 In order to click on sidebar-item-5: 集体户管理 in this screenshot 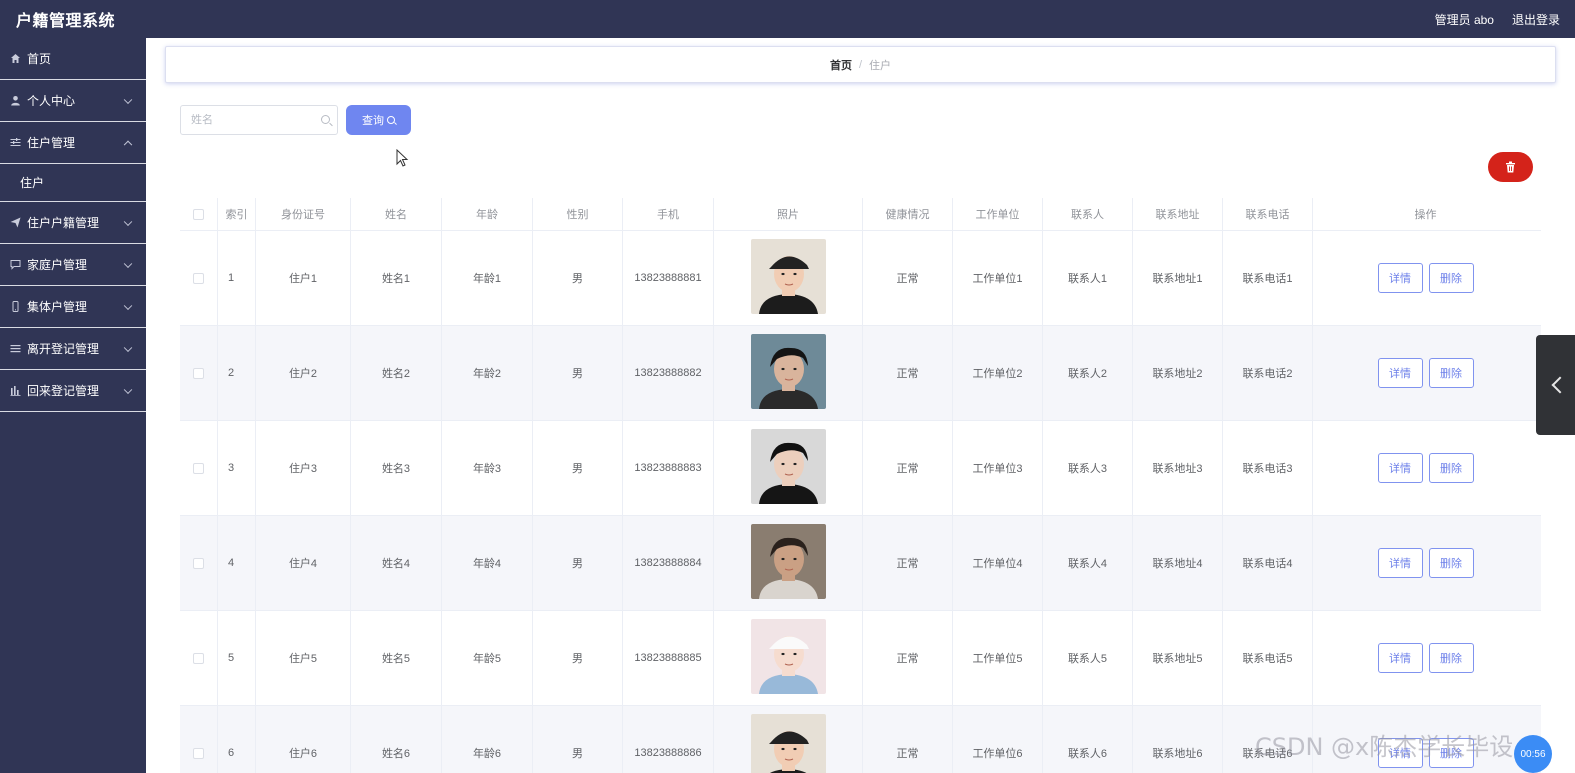, I will do `click(73, 307)`.